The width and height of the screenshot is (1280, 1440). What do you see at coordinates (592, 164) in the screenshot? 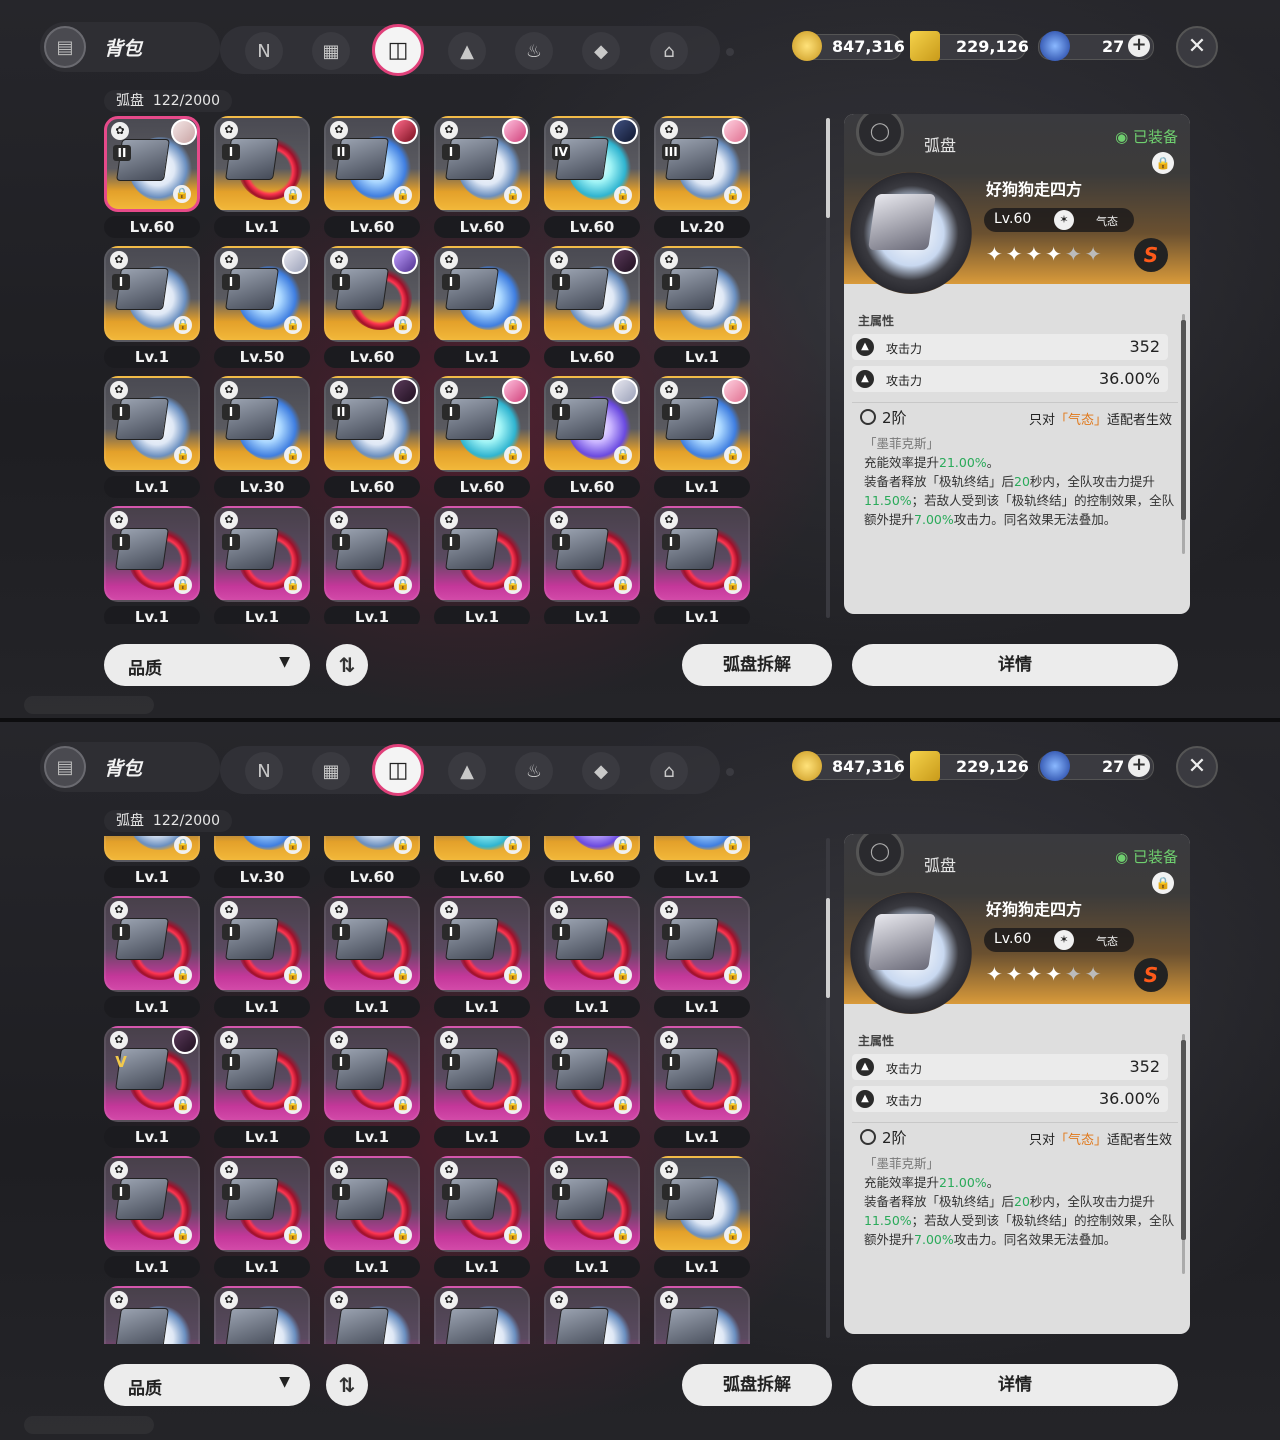
I see `disk-tile: ✿ IV 🔒` at bounding box center [592, 164].